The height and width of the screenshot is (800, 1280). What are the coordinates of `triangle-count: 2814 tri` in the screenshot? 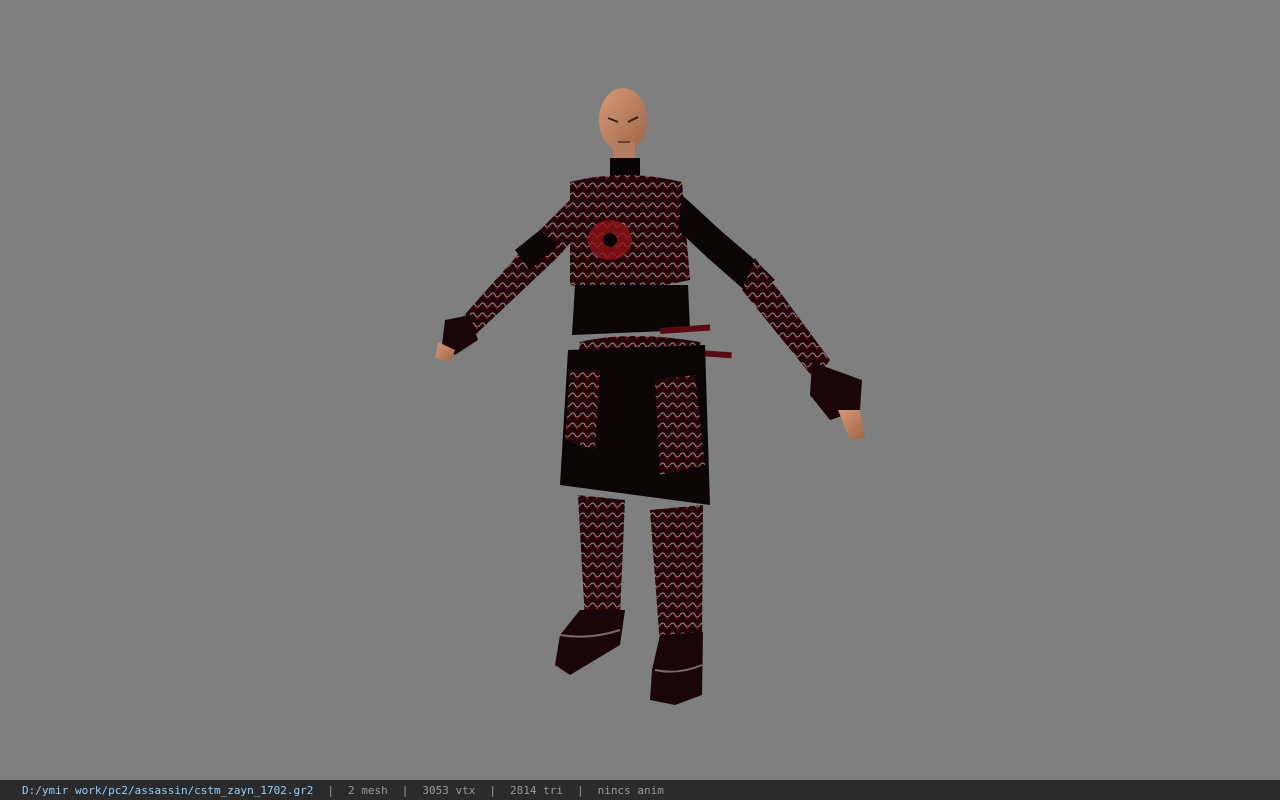 It's located at (536, 790).